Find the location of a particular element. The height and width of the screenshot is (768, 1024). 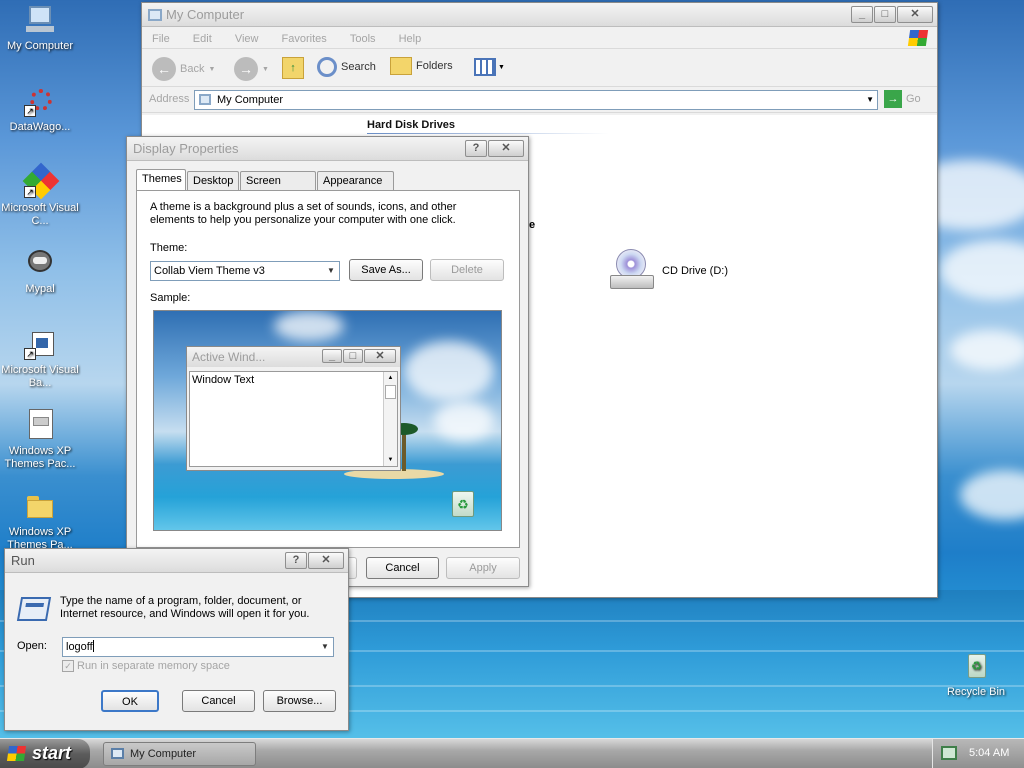

back-button: ← Back ▼ is located at coordinates (183, 69).